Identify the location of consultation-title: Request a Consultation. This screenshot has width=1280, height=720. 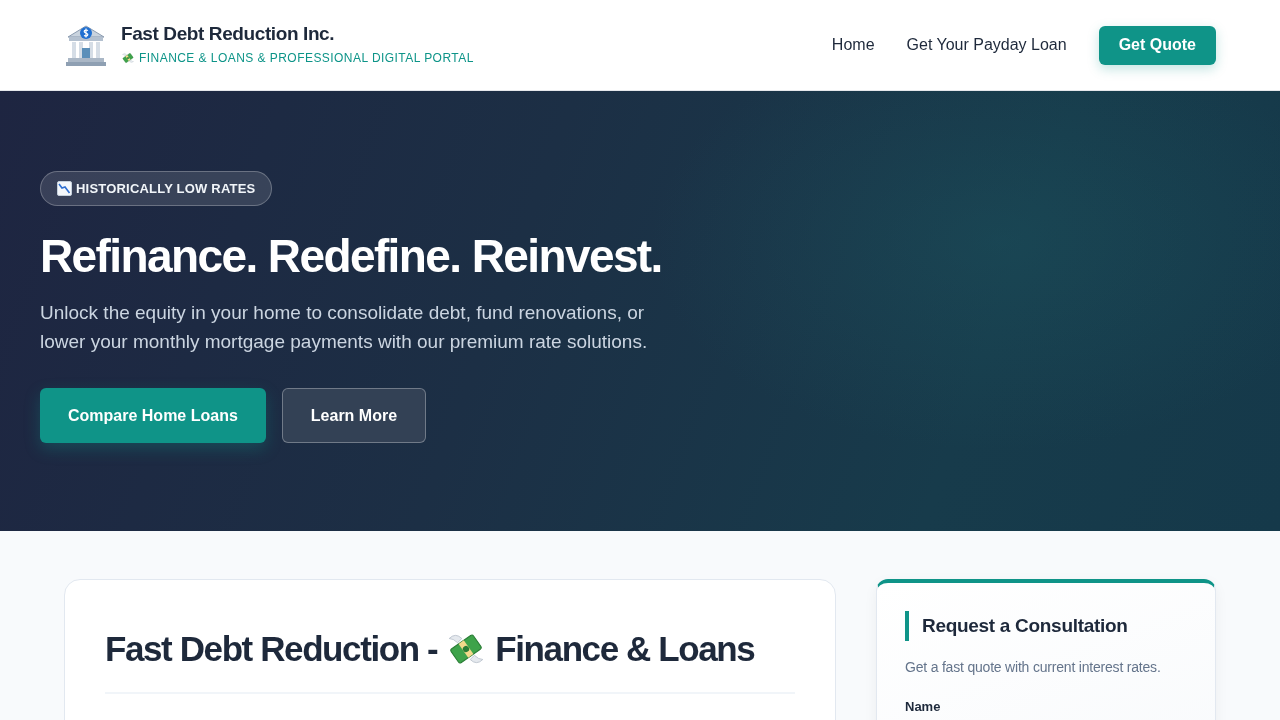
(1046, 626).